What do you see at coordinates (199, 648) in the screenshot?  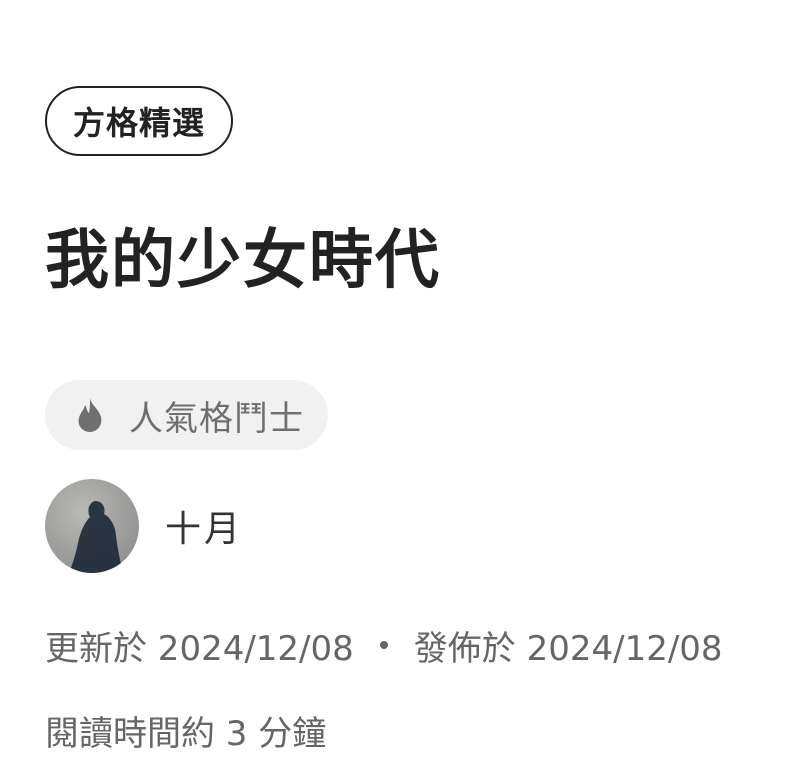 I see `updated-date: 更新於 2024/12/08` at bounding box center [199, 648].